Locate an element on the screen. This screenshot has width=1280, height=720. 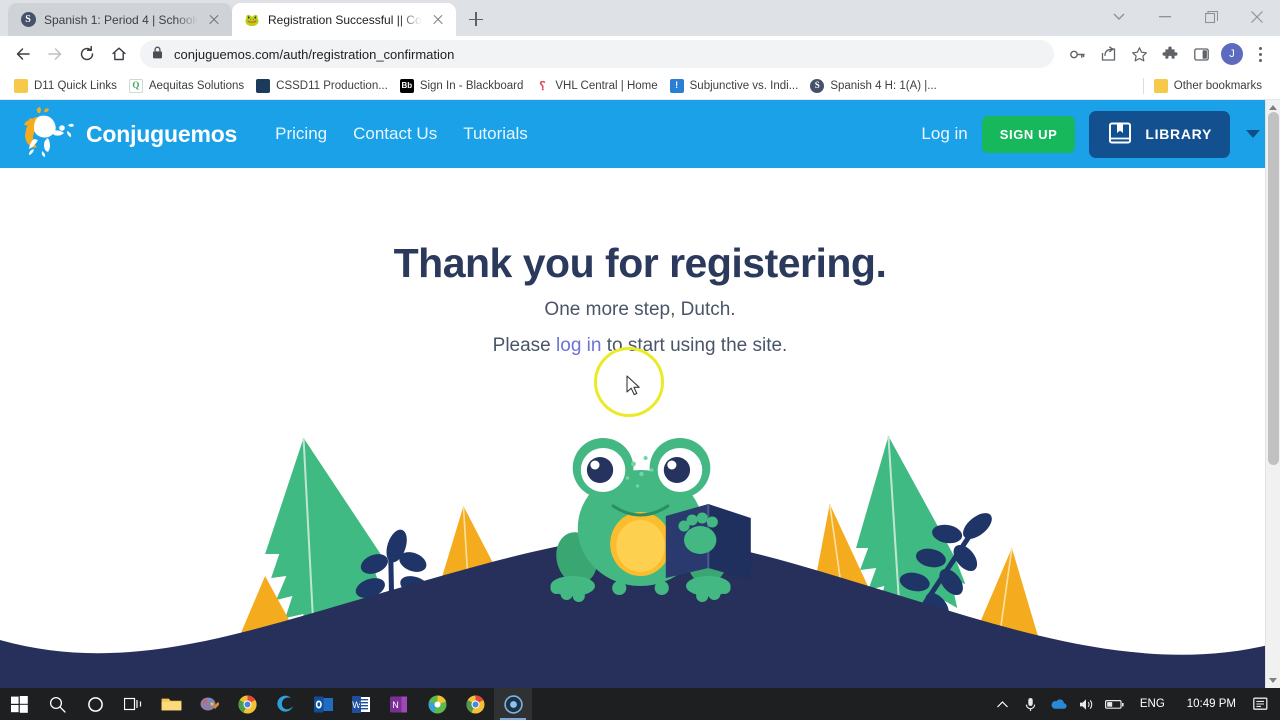
language-indicator: ENG is located at coordinates (1152, 704).